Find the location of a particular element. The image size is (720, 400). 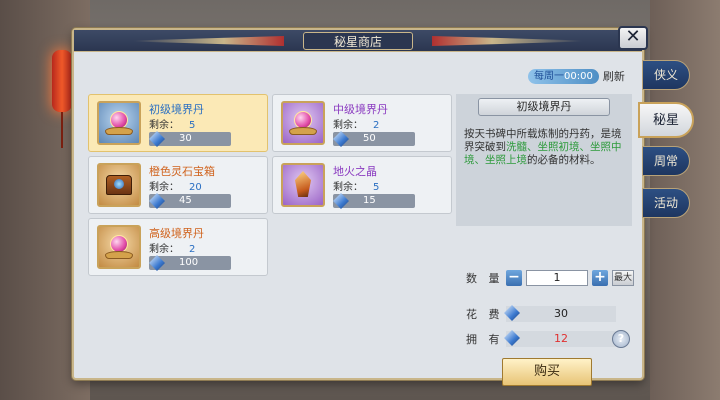

owned-value: 12 is located at coordinates (561, 338).